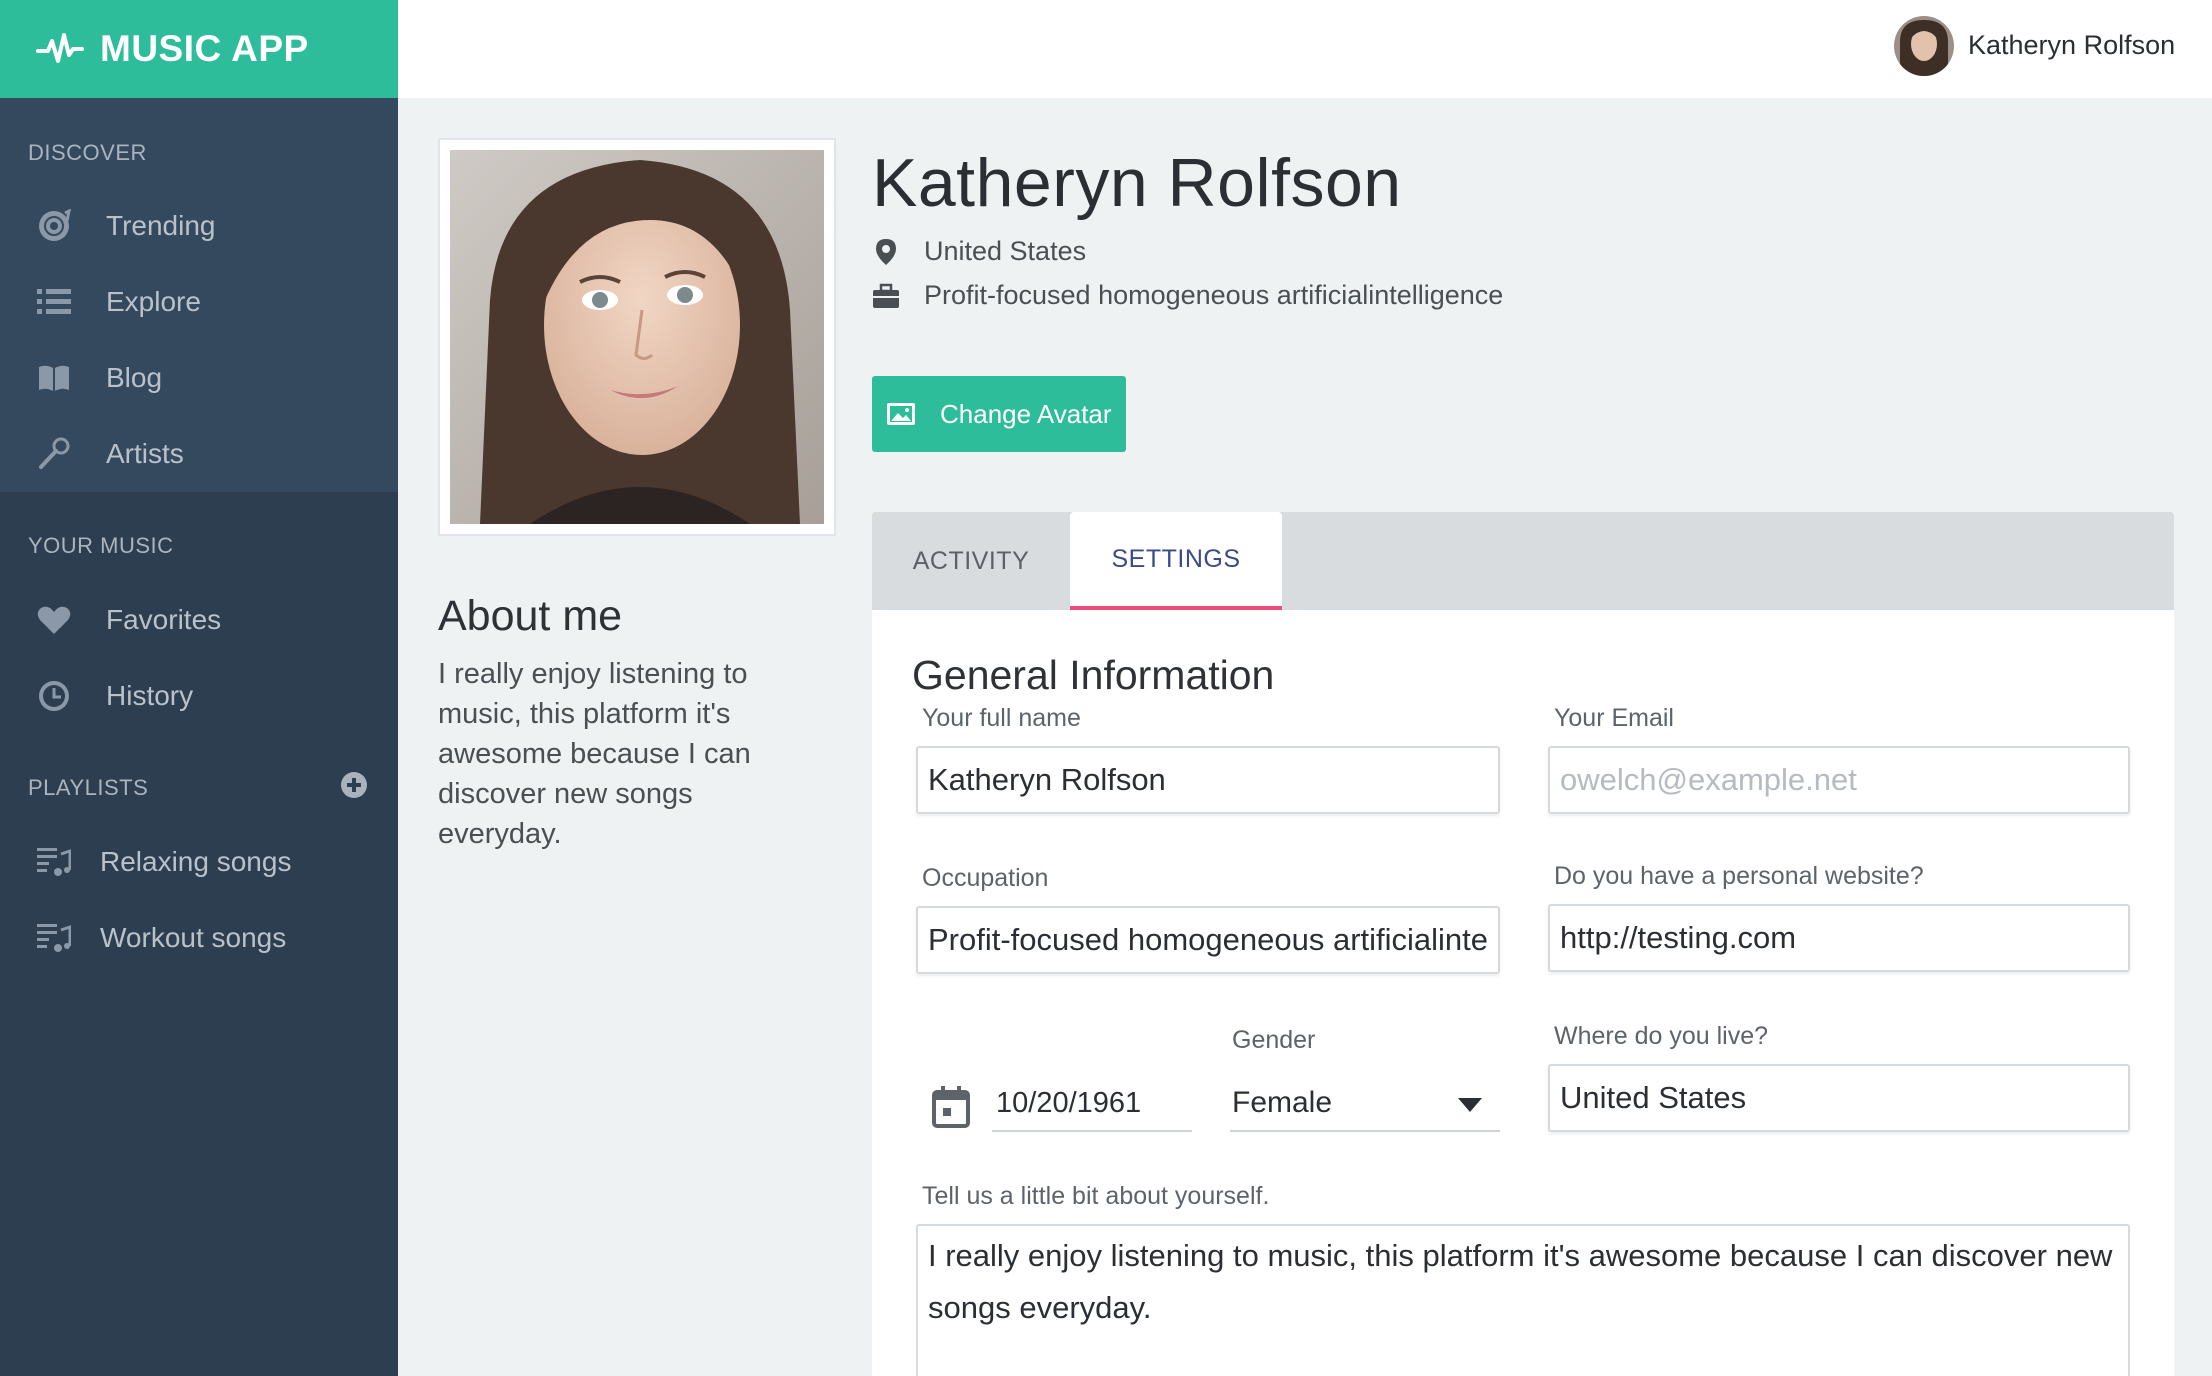 This screenshot has height=1376, width=2212. I want to click on birthdate-field, so click(1054, 1104).